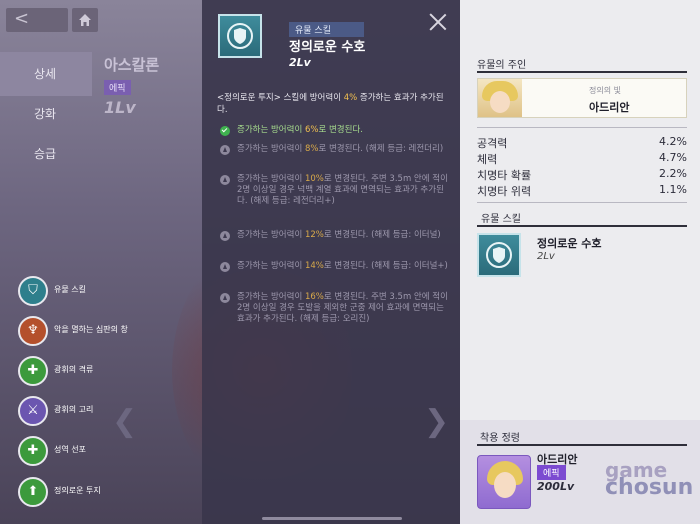 This screenshot has width=700, height=524. I want to click on owner-avatar, so click(500, 98).